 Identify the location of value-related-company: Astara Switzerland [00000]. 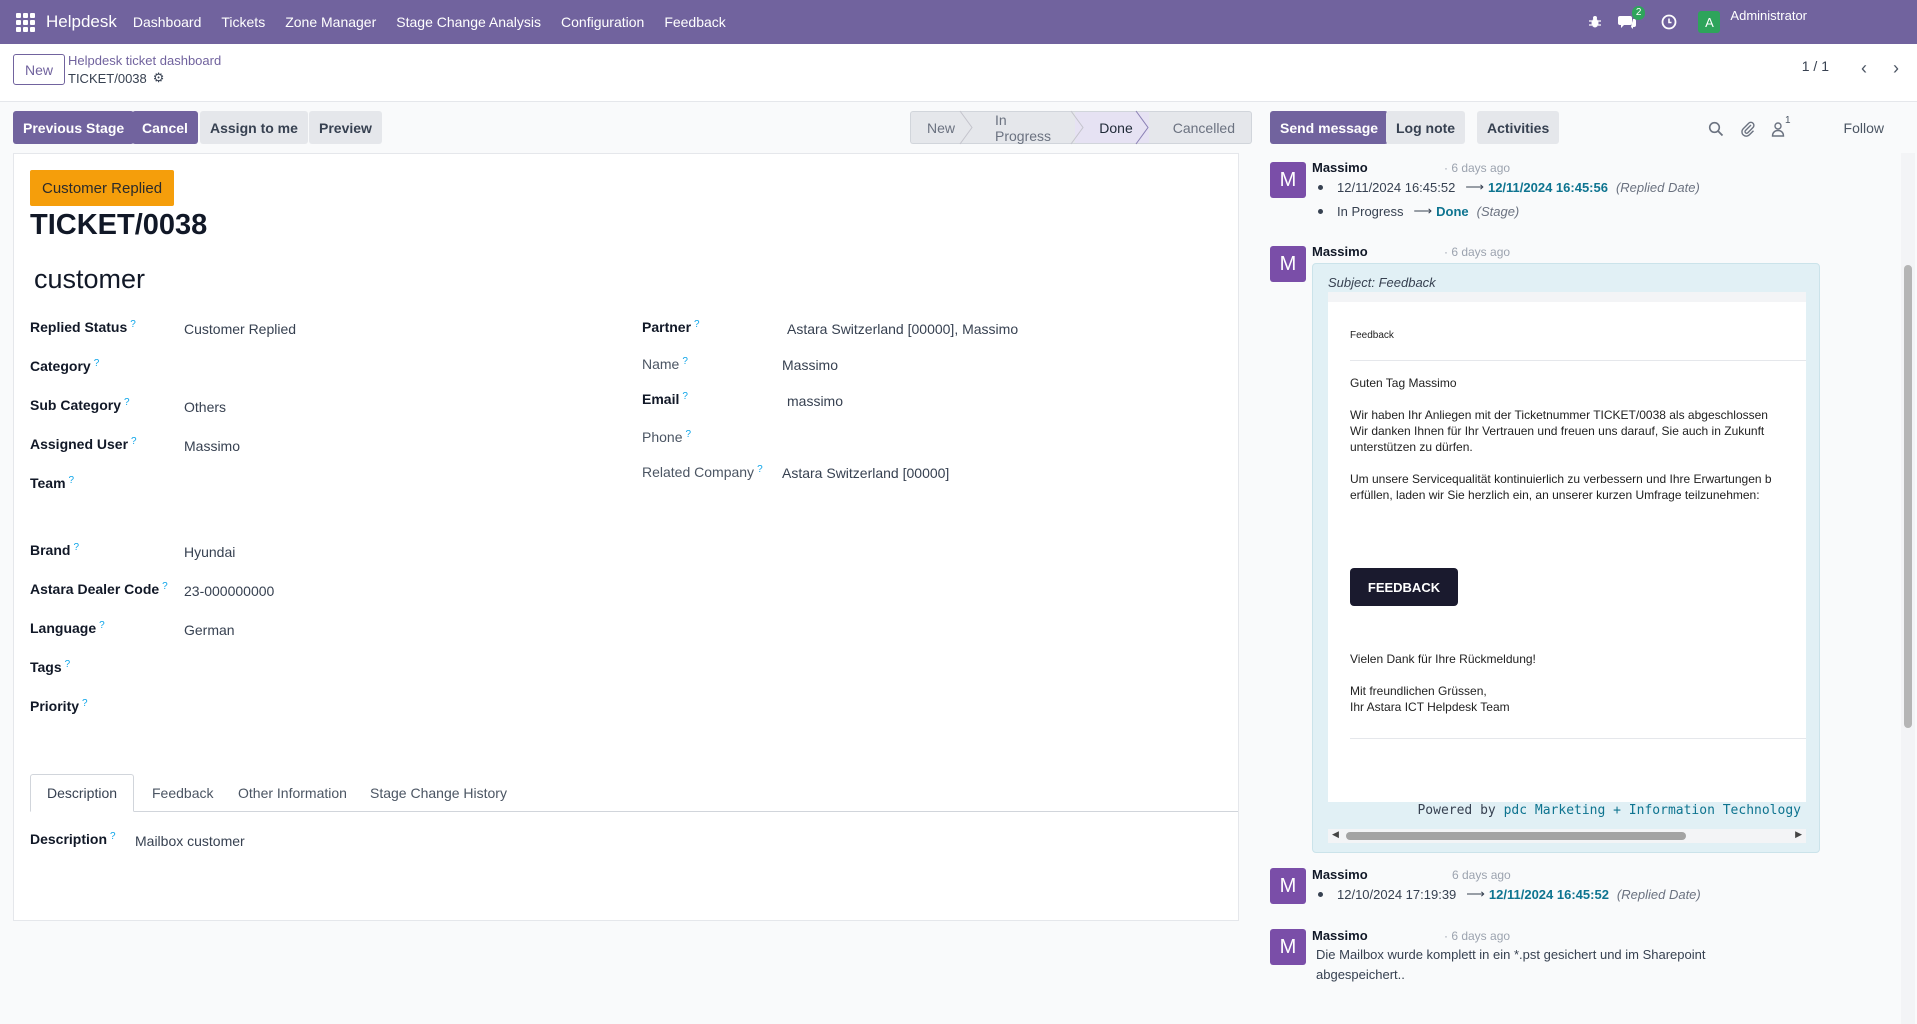
(865, 473).